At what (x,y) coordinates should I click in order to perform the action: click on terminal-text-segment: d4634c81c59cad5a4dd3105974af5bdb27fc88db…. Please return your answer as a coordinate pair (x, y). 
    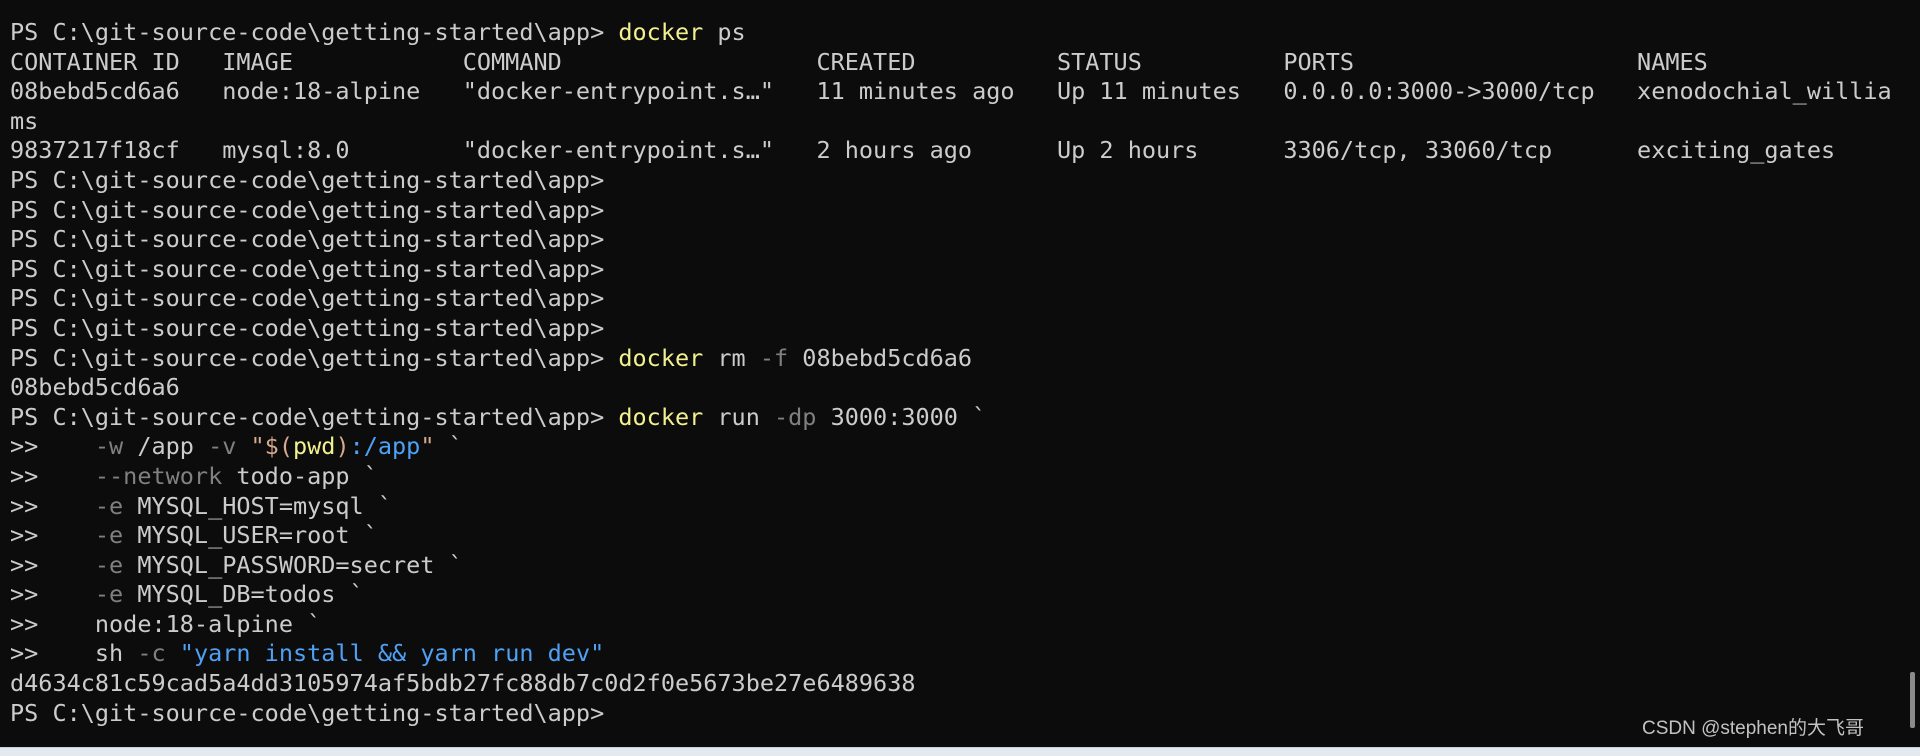
    Looking at the image, I should click on (463, 683).